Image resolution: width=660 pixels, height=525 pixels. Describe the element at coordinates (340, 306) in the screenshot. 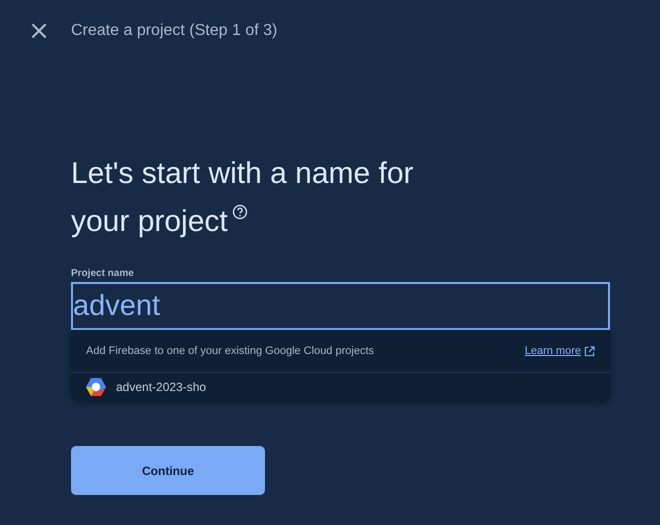

I see `project-name-field: advent` at that location.